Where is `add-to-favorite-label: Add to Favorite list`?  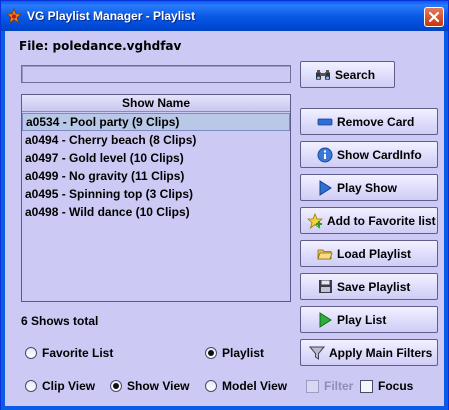
add-to-favorite-label: Add to Favorite list is located at coordinates (381, 220).